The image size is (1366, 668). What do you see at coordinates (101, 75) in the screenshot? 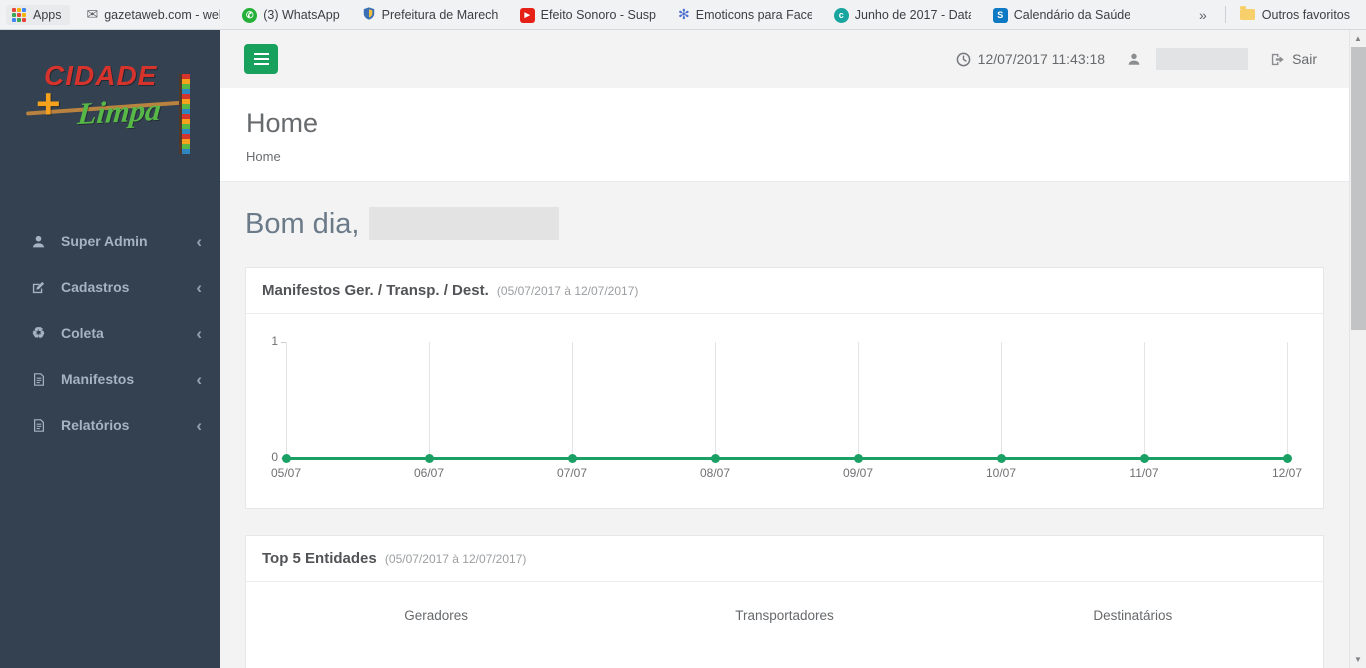
I see `logo-word-cidade: CIDADE` at bounding box center [101, 75].